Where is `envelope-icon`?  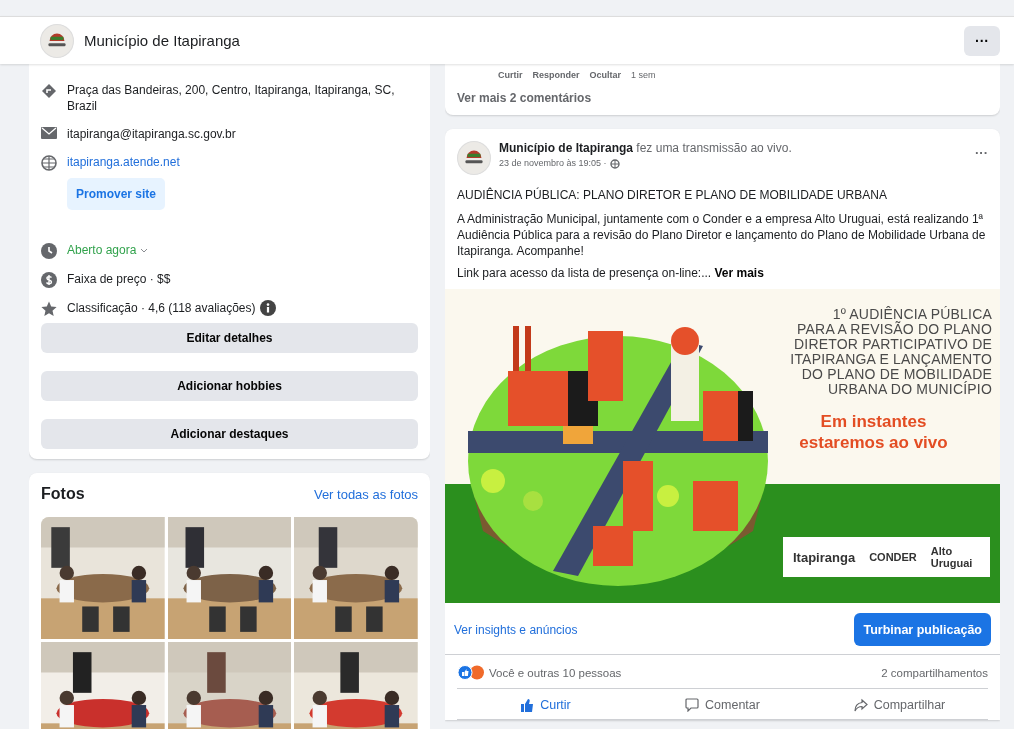 envelope-icon is located at coordinates (49, 133).